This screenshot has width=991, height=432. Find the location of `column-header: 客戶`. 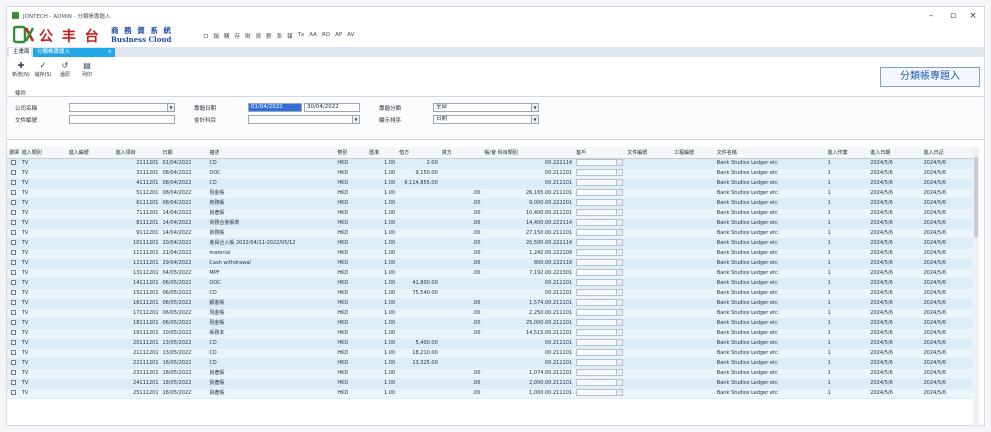

column-header: 客戶 is located at coordinates (600, 153).